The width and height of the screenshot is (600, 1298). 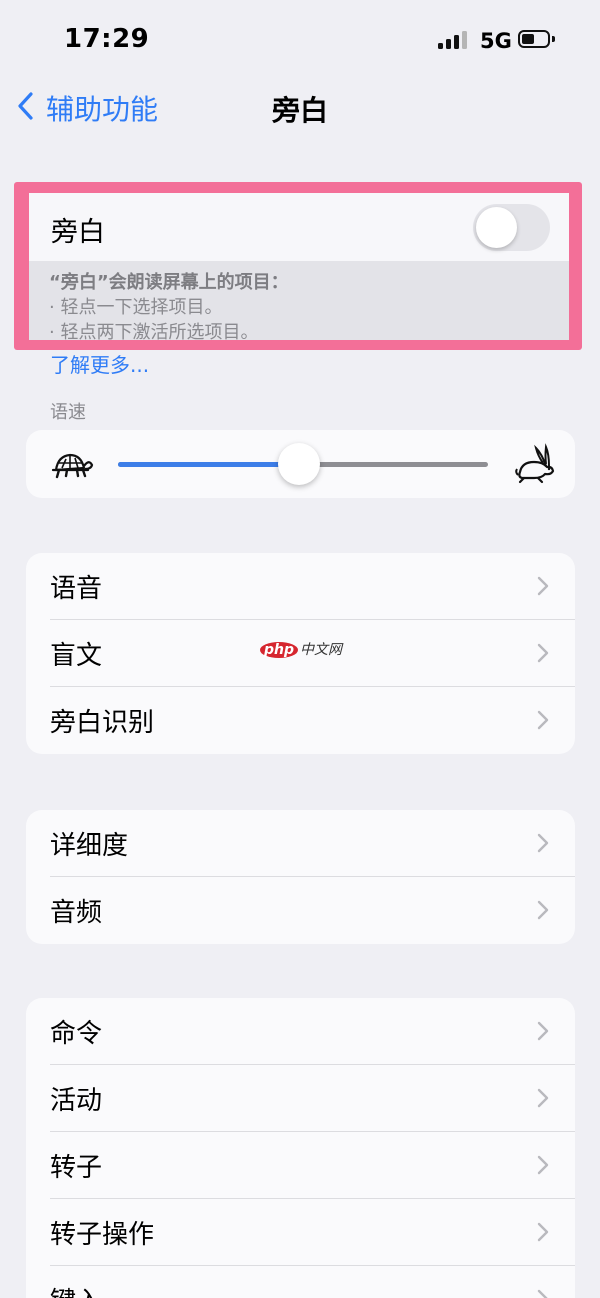 I want to click on row-label: 命令, so click(x=76, y=1034).